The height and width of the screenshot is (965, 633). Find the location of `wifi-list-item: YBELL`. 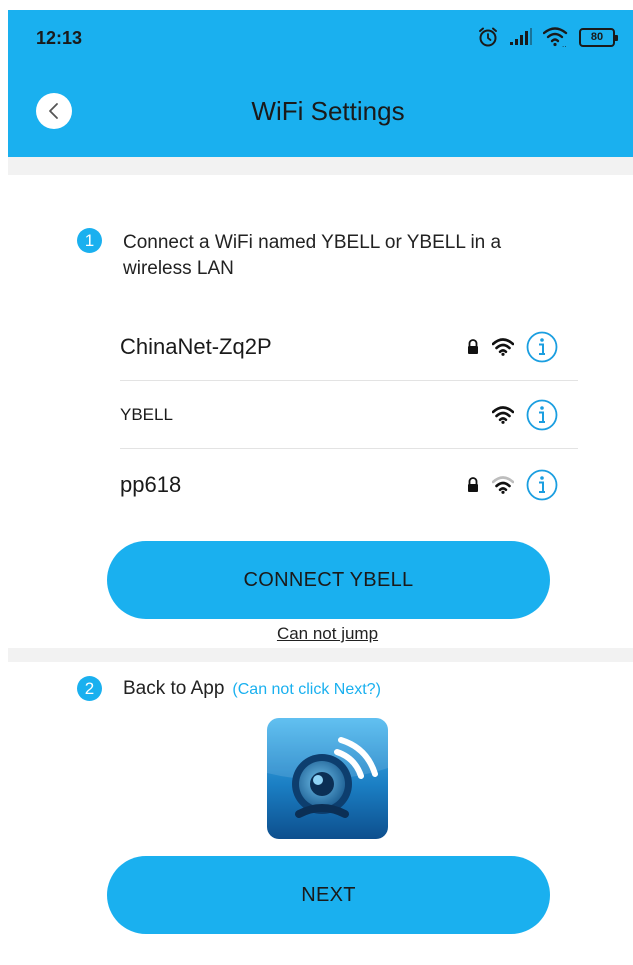

wifi-list-item: YBELL is located at coordinates (349, 415).